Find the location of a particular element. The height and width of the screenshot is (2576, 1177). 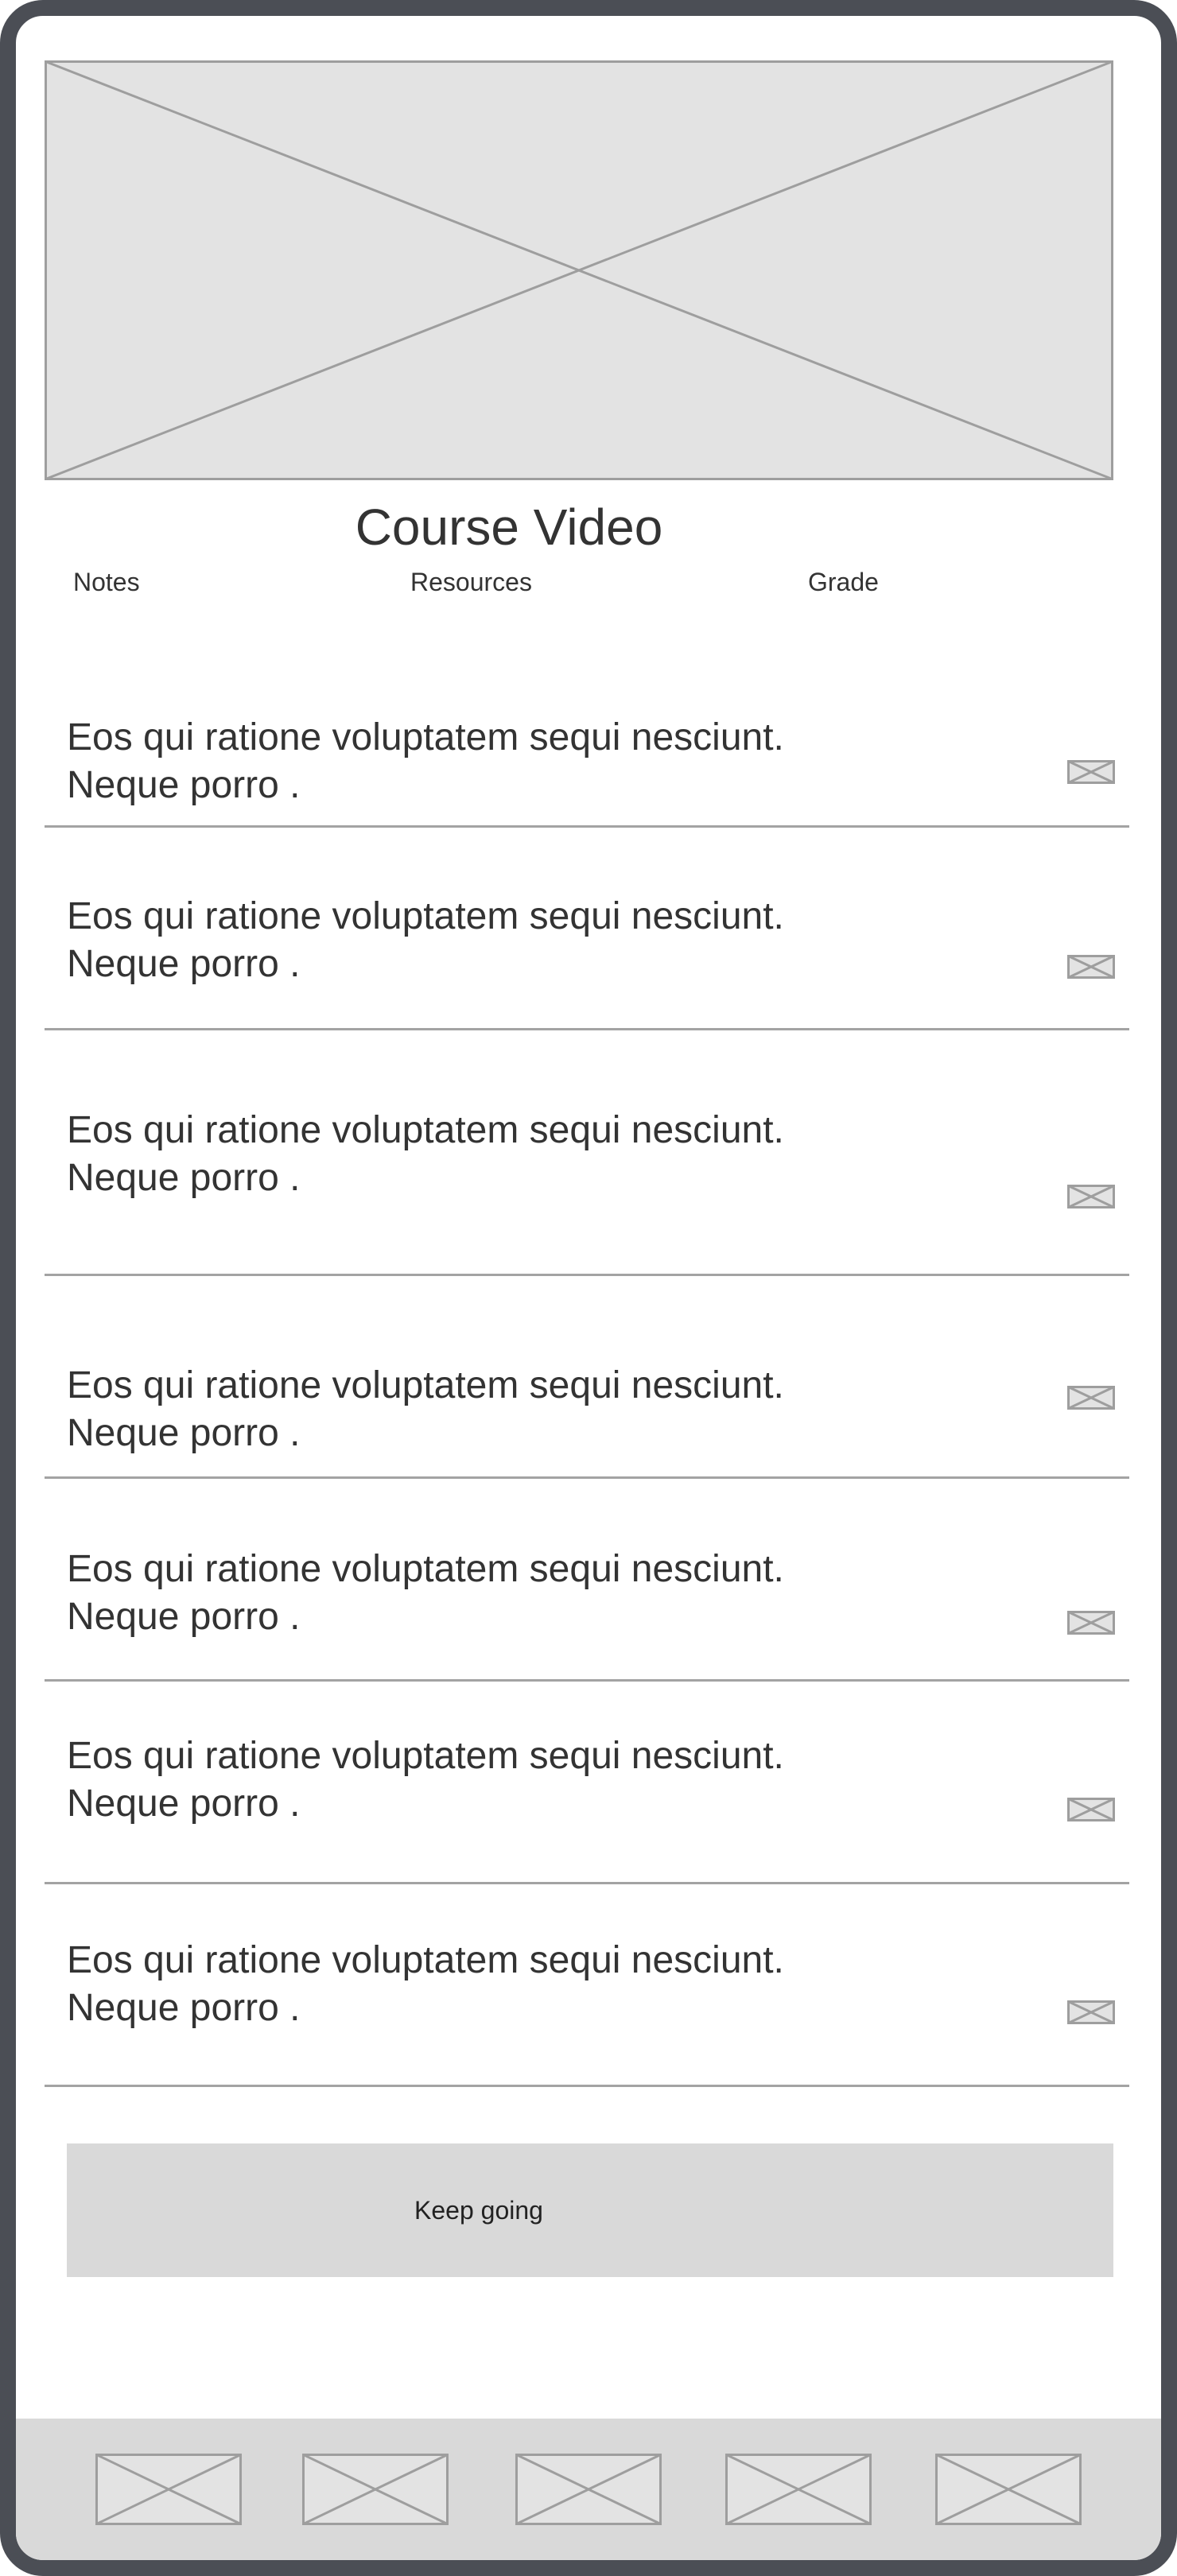

tab-resources: Resources is located at coordinates (471, 583).